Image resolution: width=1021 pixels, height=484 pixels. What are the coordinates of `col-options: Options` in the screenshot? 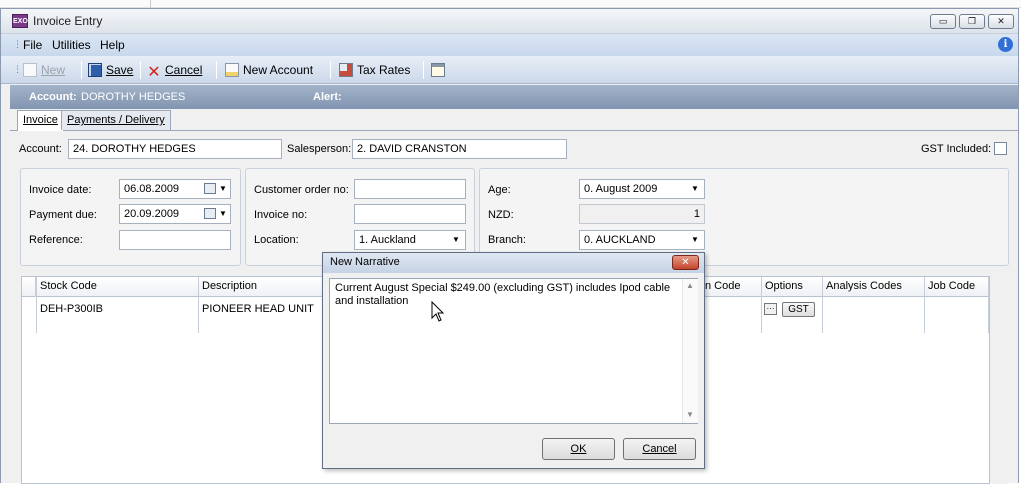 It's located at (784, 286).